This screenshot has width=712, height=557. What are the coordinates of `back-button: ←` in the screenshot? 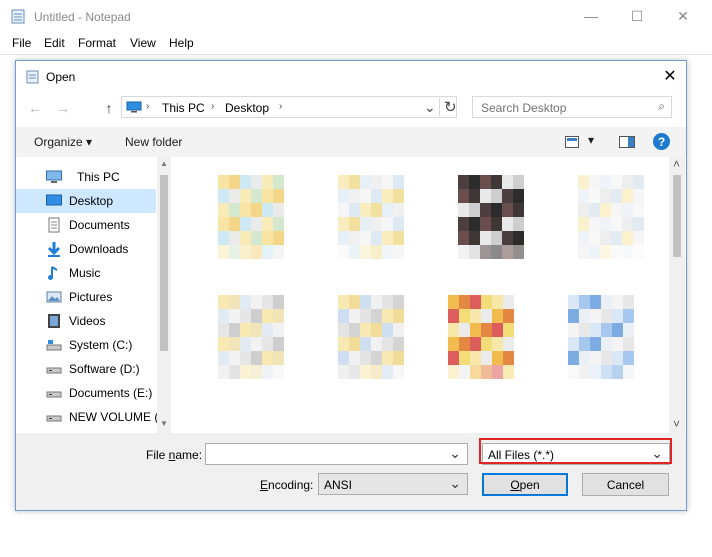 It's located at (35, 108).